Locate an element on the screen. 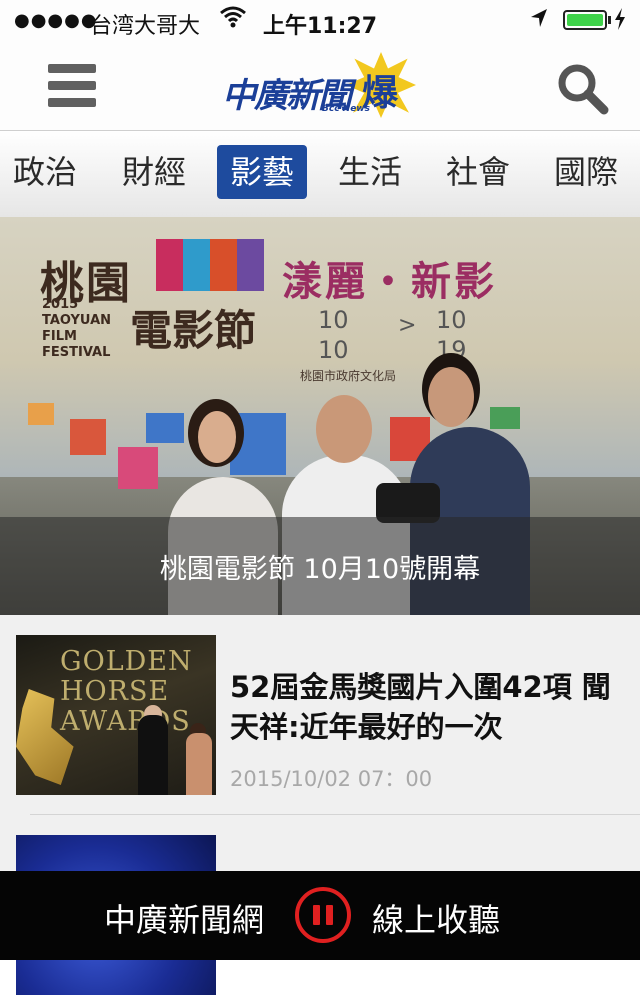  battery-fill is located at coordinates (585, 20).